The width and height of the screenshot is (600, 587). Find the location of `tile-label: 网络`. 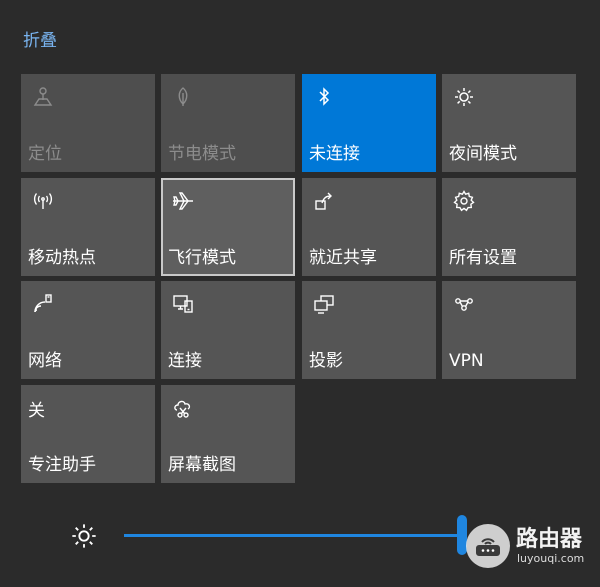

tile-label: 网络 is located at coordinates (45, 361).